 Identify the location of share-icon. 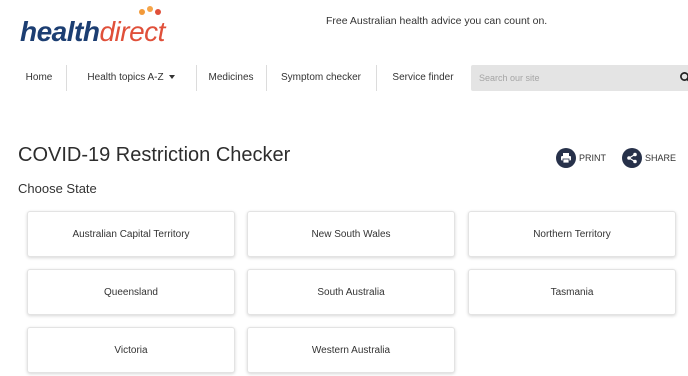
(632, 158).